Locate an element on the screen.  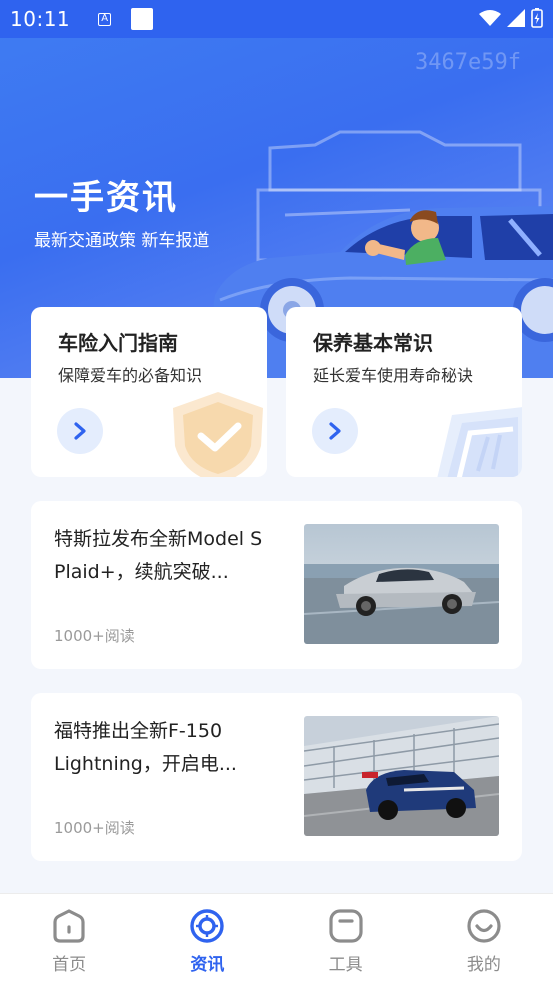
tab-label: 资讯 is located at coordinates (207, 965).